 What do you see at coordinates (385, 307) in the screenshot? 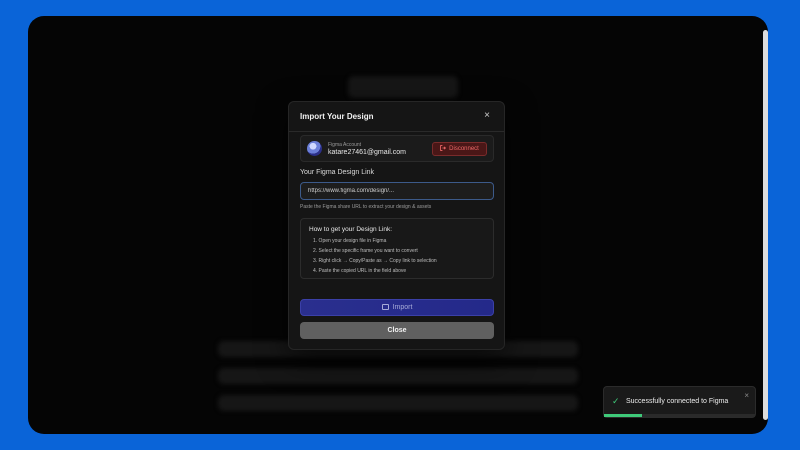
I see `image-icon` at bounding box center [385, 307].